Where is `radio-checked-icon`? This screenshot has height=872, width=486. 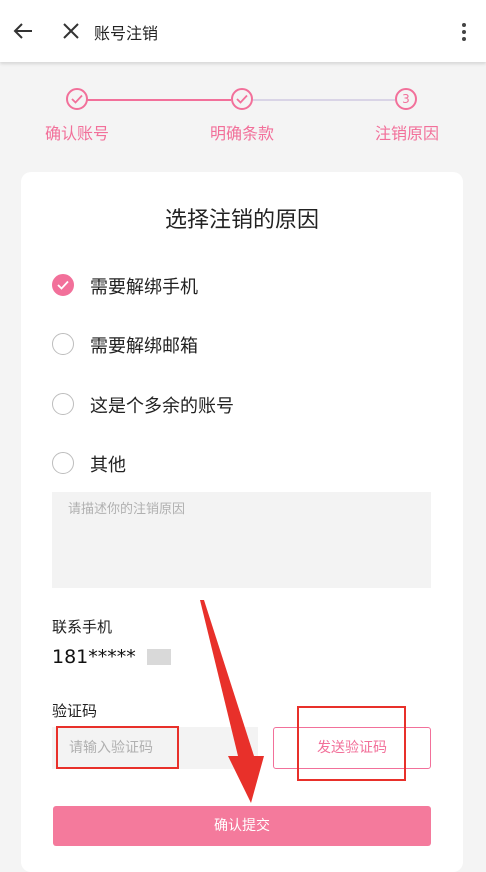
radio-checked-icon is located at coordinates (63, 285).